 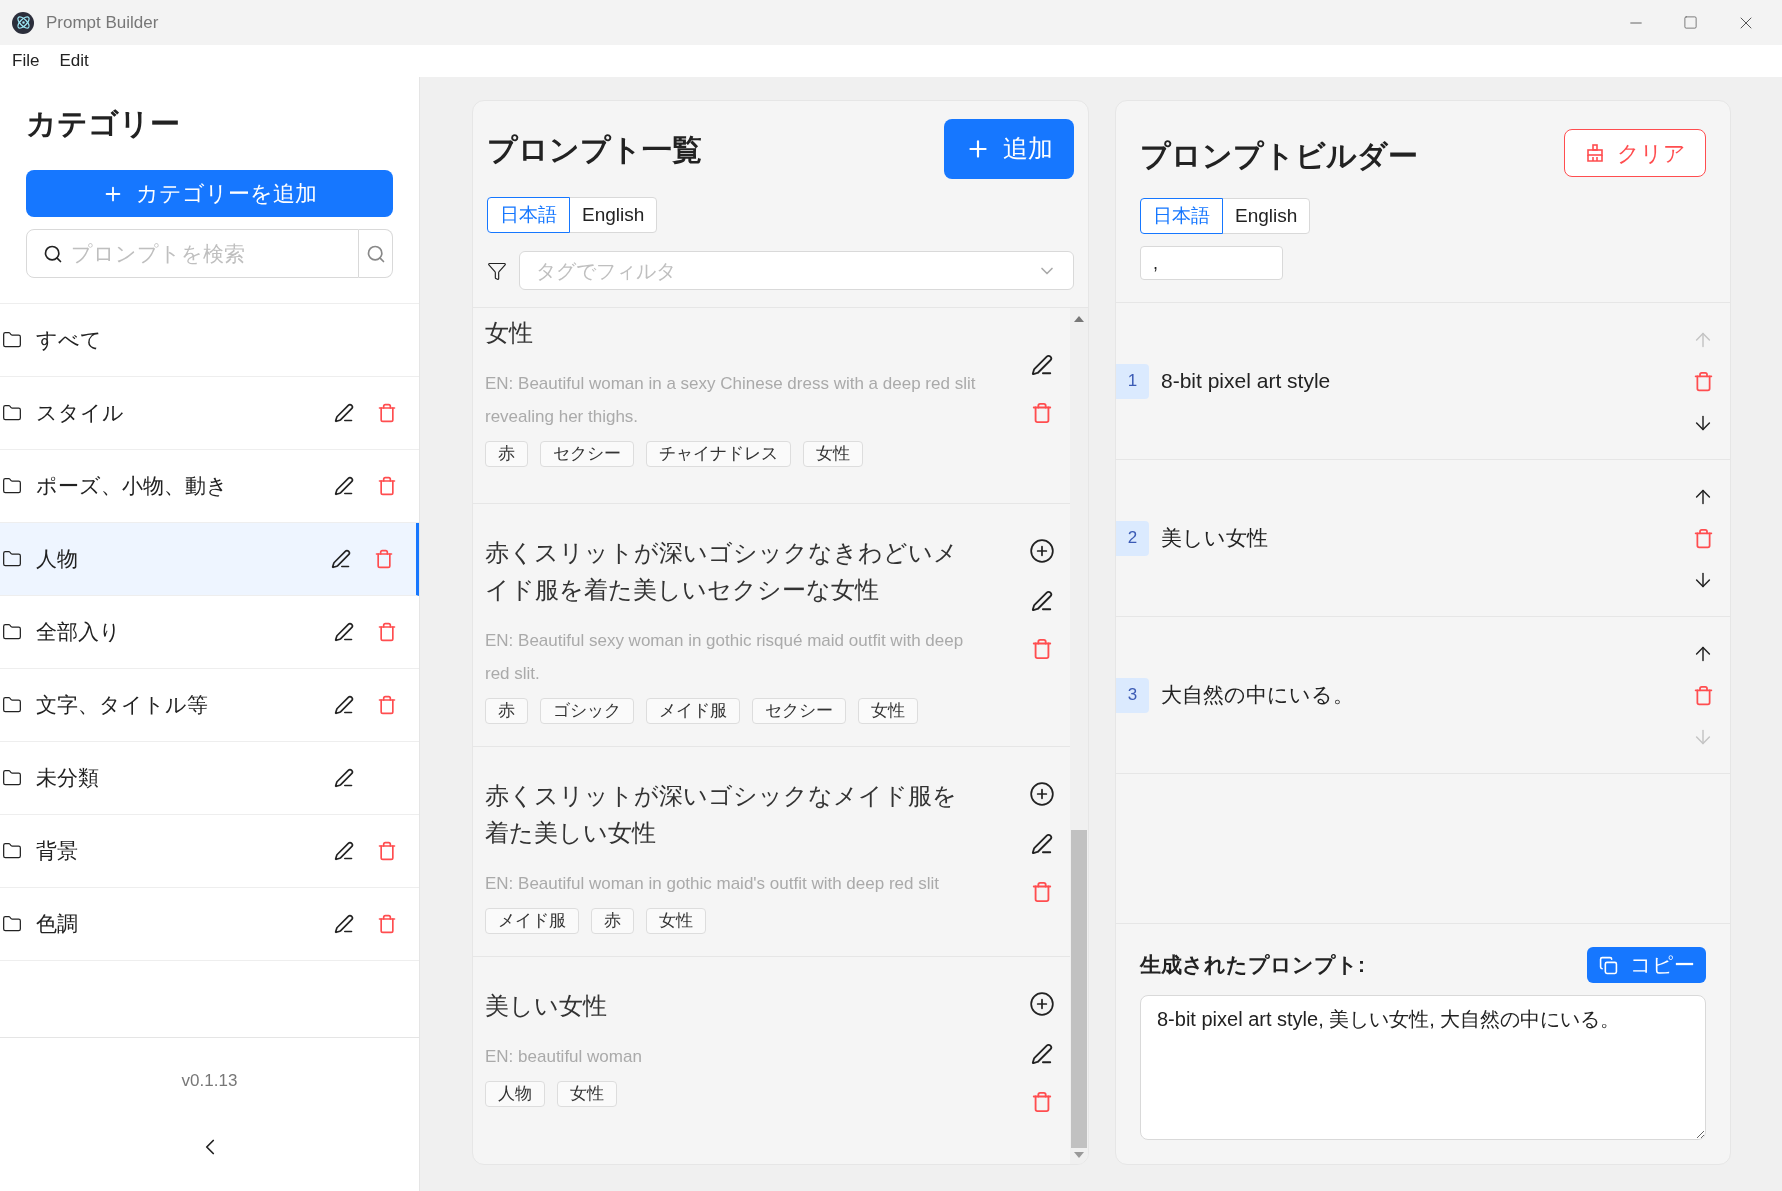 I want to click on search-field: プロンプトを検索, so click(x=192, y=253).